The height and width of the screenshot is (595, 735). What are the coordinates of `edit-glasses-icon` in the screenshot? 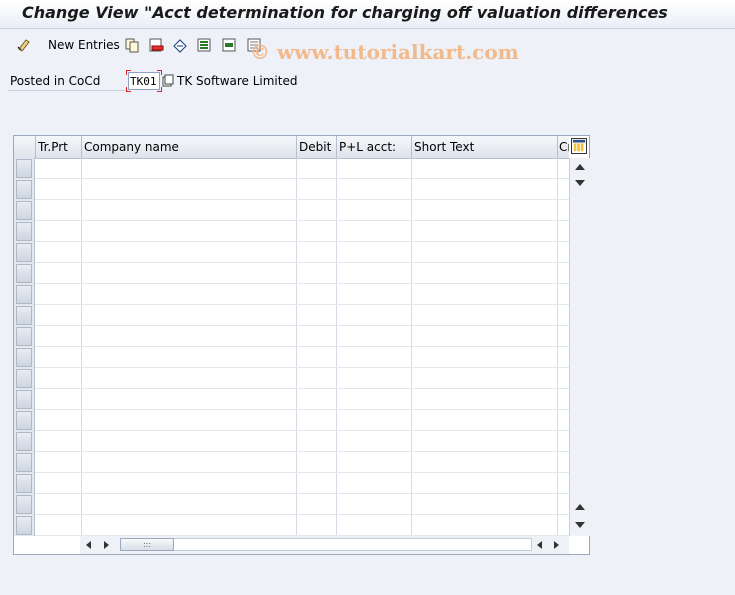 It's located at (23, 45).